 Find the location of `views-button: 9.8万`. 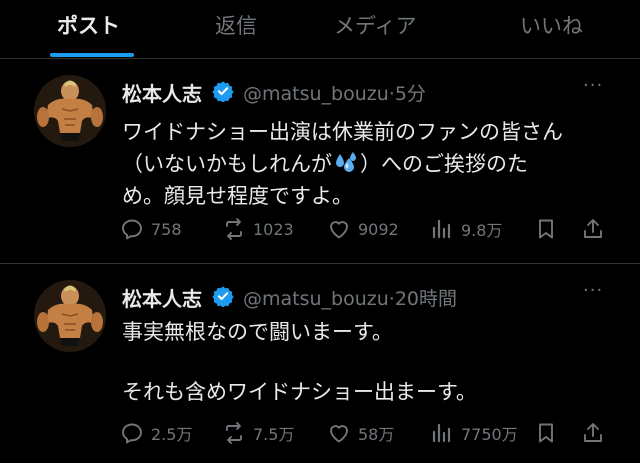

views-button: 9.8万 is located at coordinates (466, 229).